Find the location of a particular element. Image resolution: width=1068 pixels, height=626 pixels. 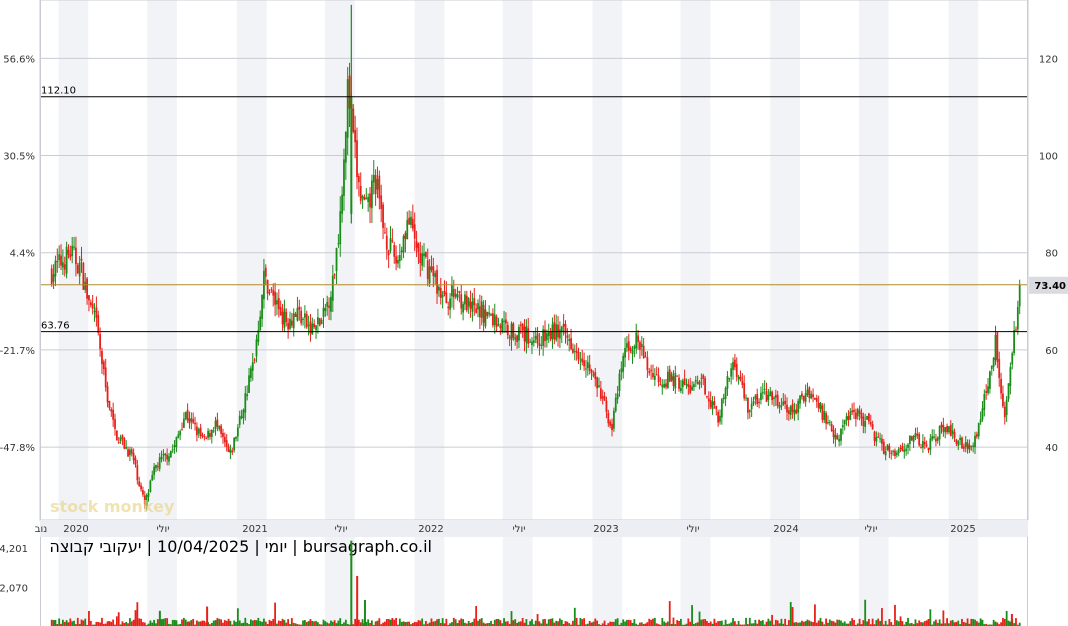

volume-tick-label: 4,201 is located at coordinates (14, 549).